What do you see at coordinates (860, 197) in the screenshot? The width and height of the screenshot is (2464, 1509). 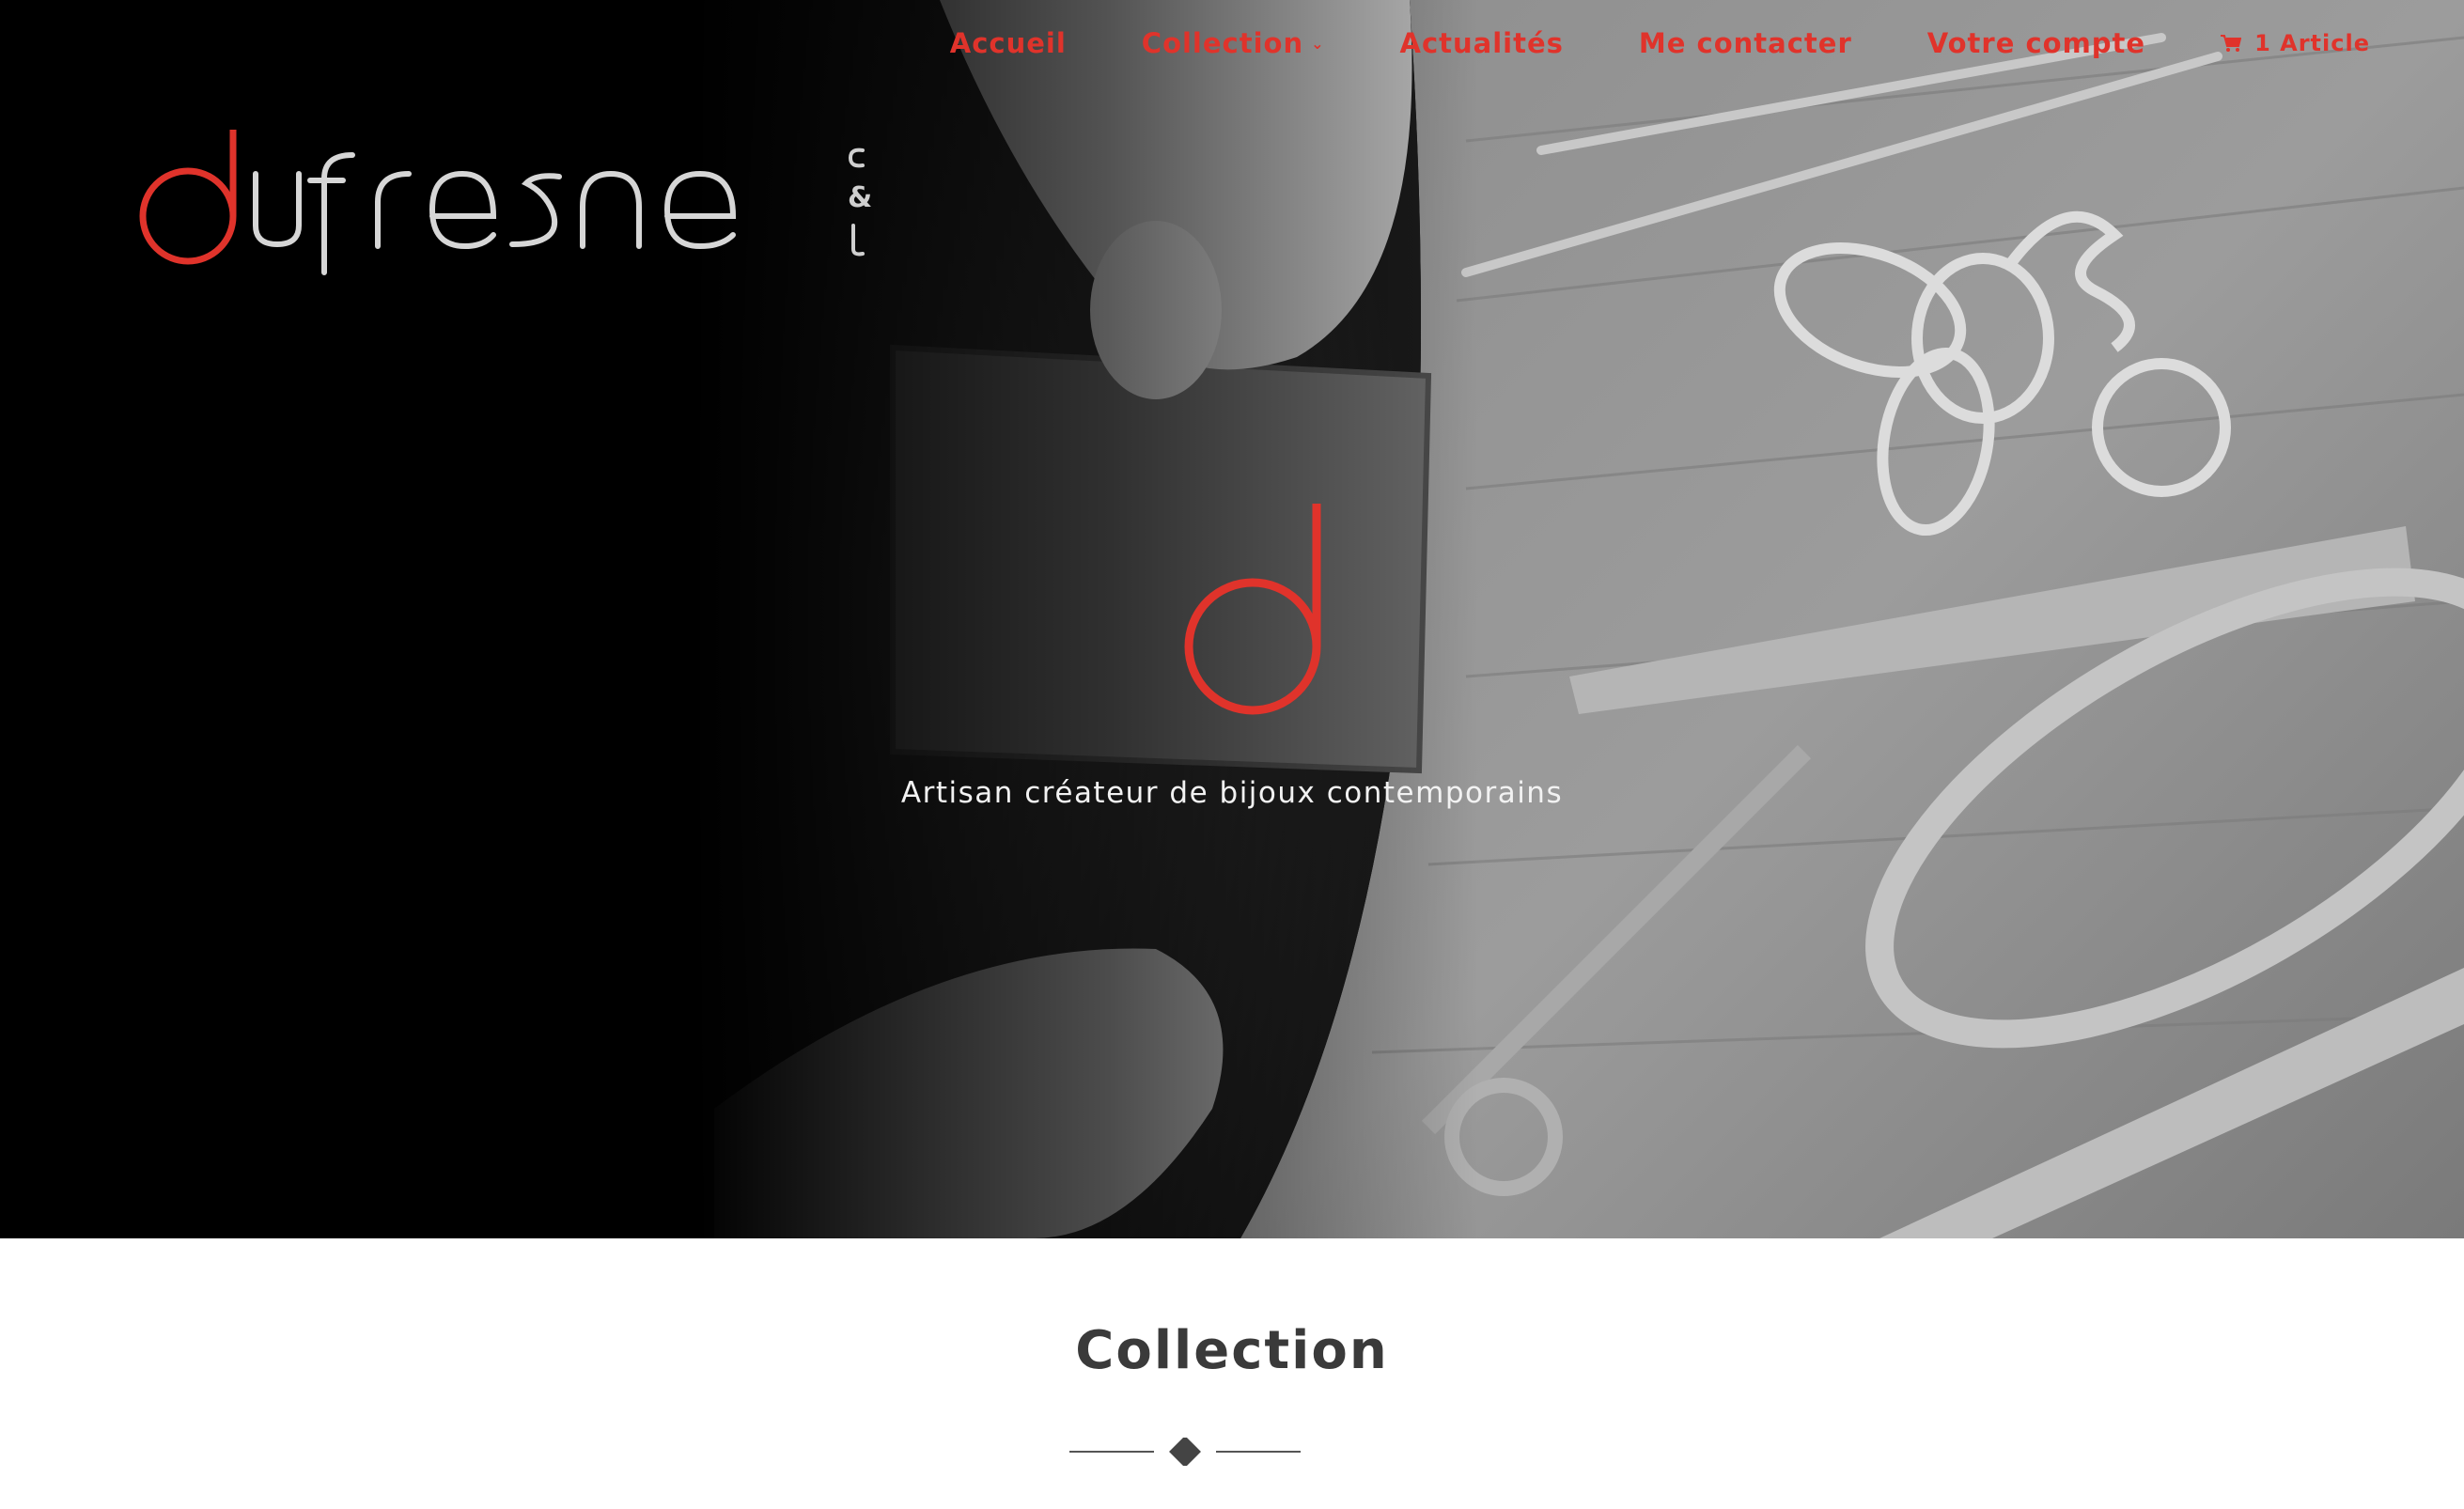 I see `logo-ampersand: &` at bounding box center [860, 197].